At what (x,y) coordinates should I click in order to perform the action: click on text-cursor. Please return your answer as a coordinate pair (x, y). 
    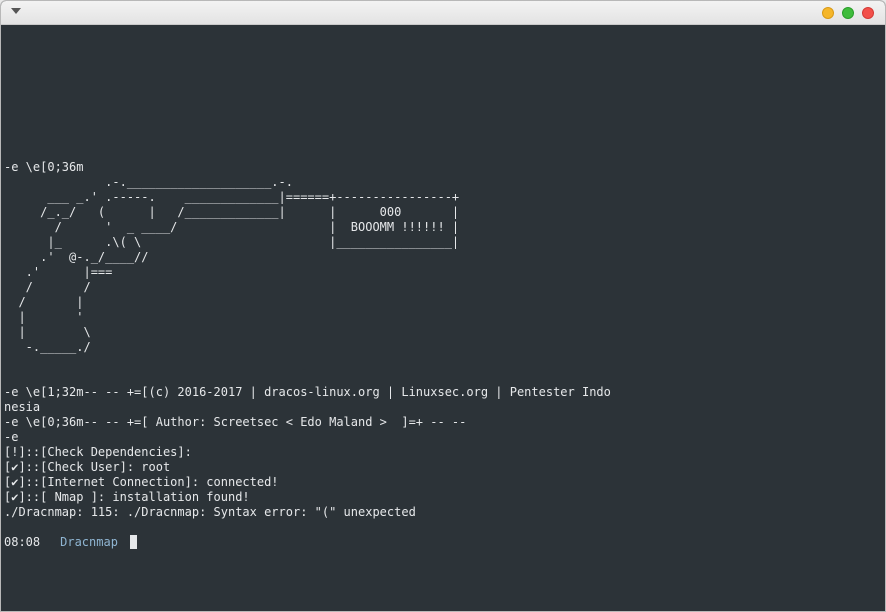
    Looking at the image, I should click on (133, 542).